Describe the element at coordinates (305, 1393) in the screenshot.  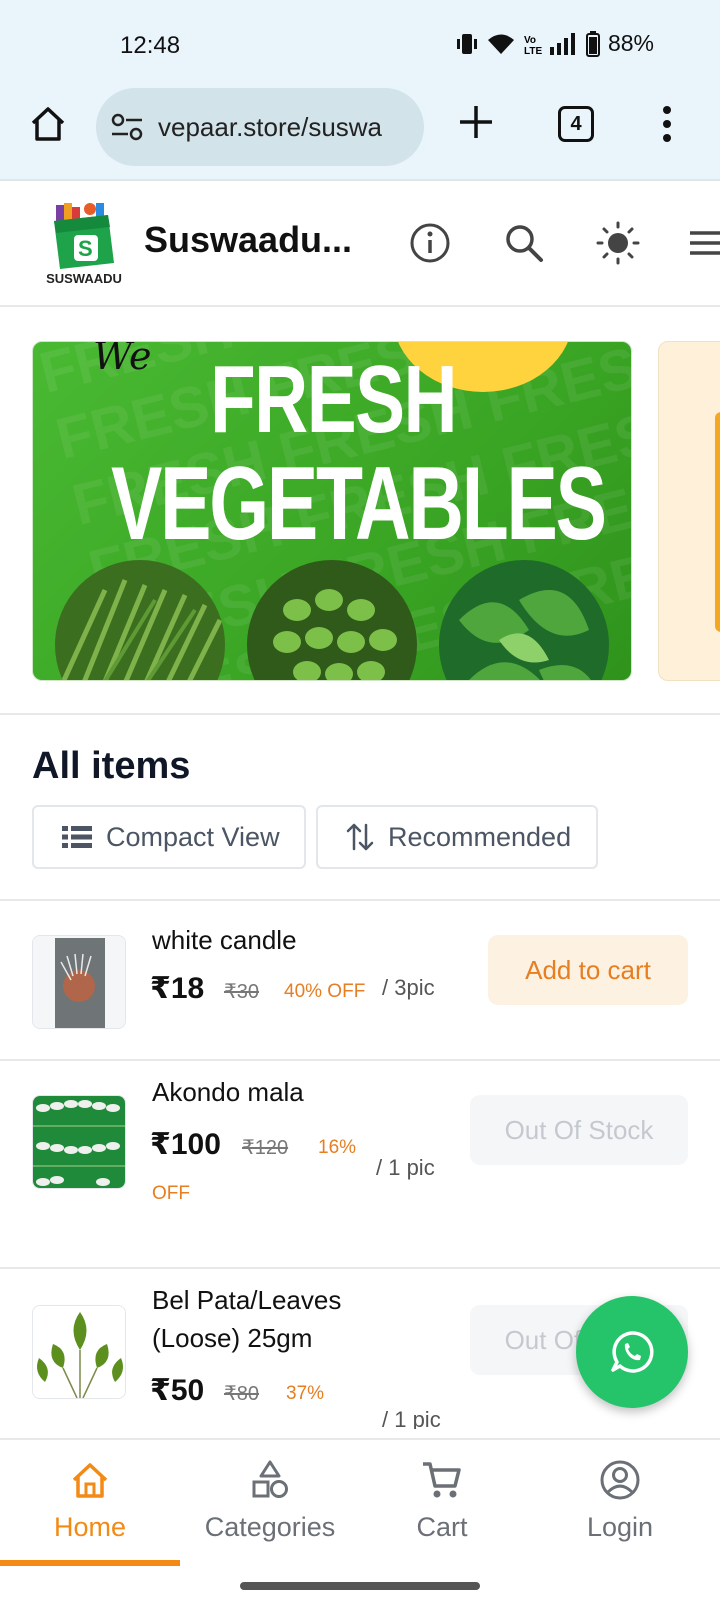
I see `product-discount: 37%` at that location.